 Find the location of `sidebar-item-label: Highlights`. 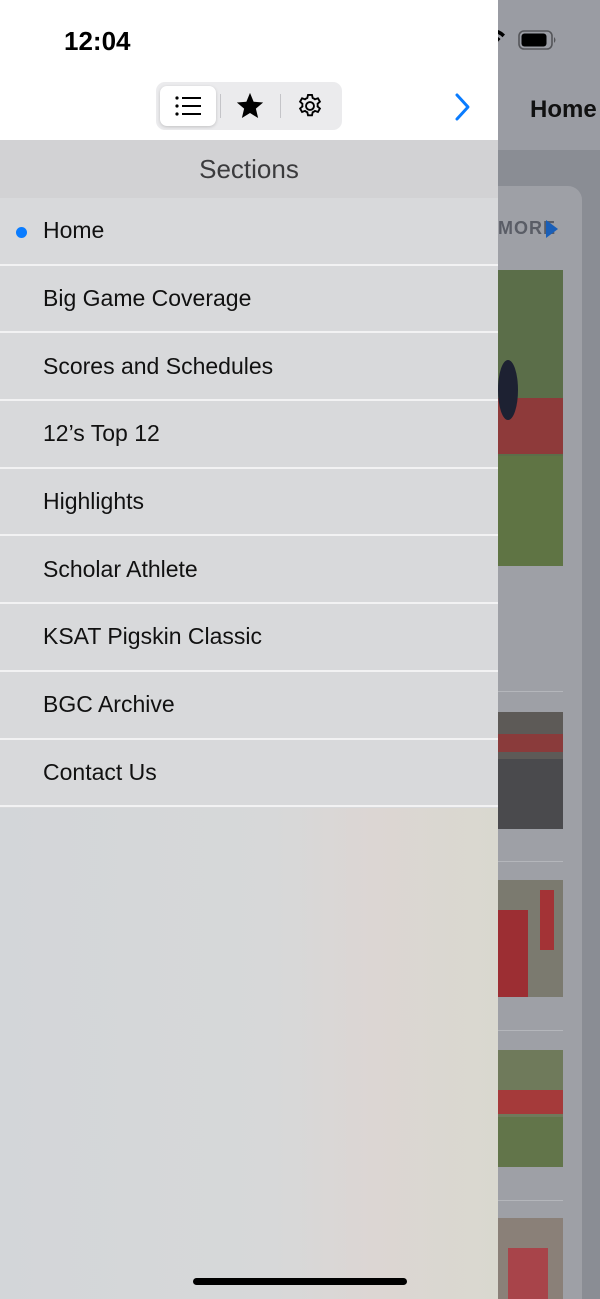

sidebar-item-label: Highlights is located at coordinates (93, 501).